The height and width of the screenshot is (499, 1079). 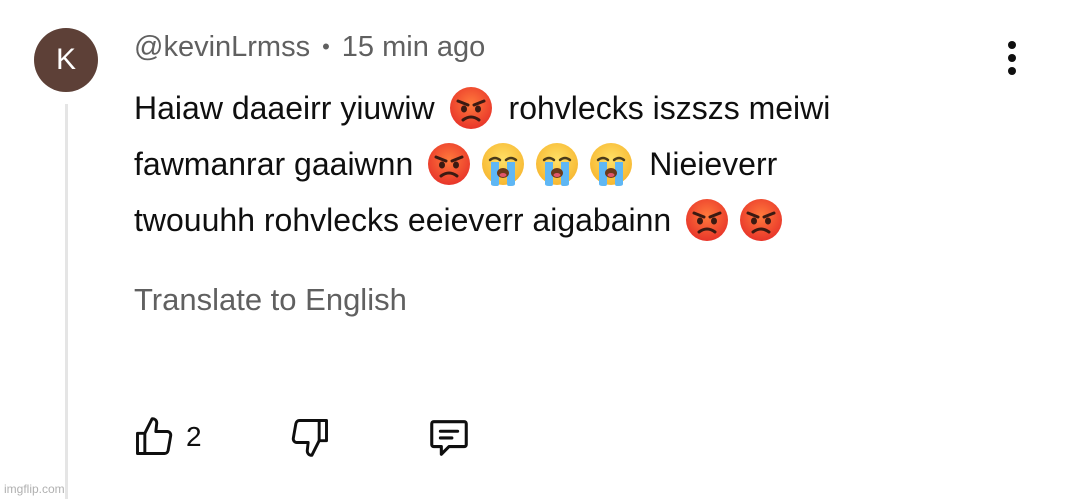 What do you see at coordinates (194, 436) in the screenshot?
I see `like-count: 2` at bounding box center [194, 436].